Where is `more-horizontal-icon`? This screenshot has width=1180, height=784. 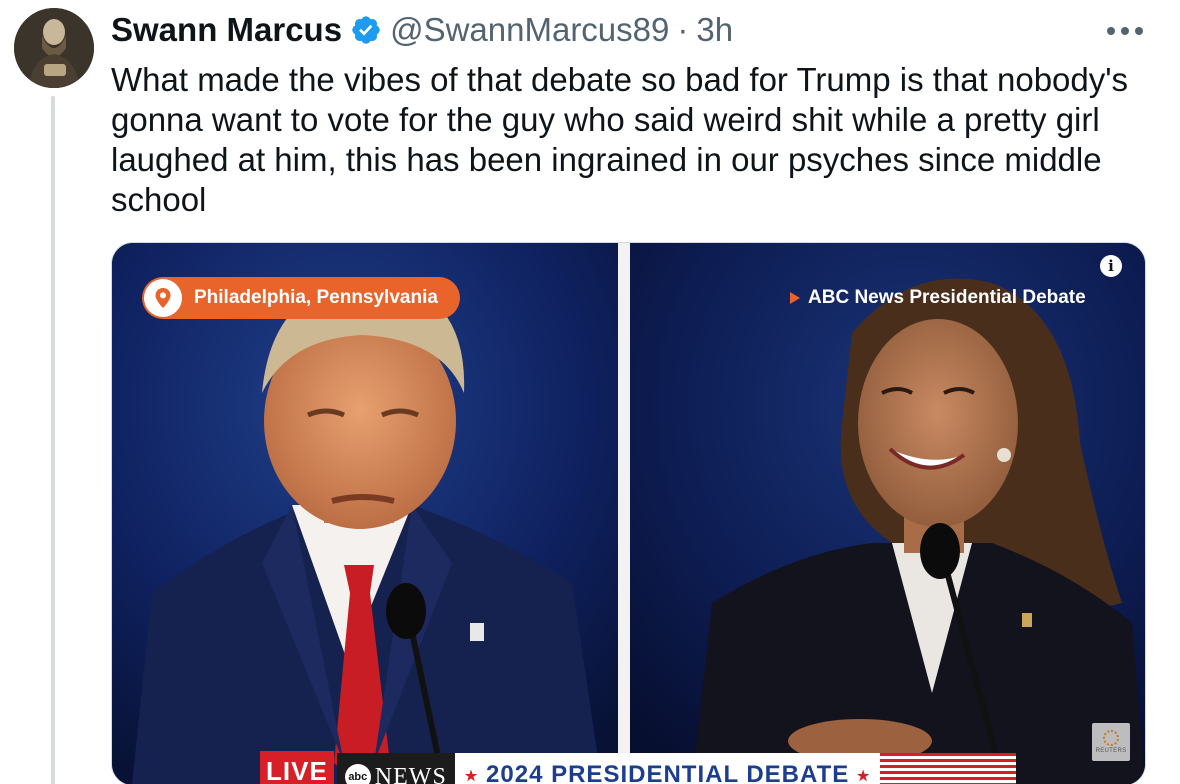 more-horizontal-icon is located at coordinates (1125, 31).